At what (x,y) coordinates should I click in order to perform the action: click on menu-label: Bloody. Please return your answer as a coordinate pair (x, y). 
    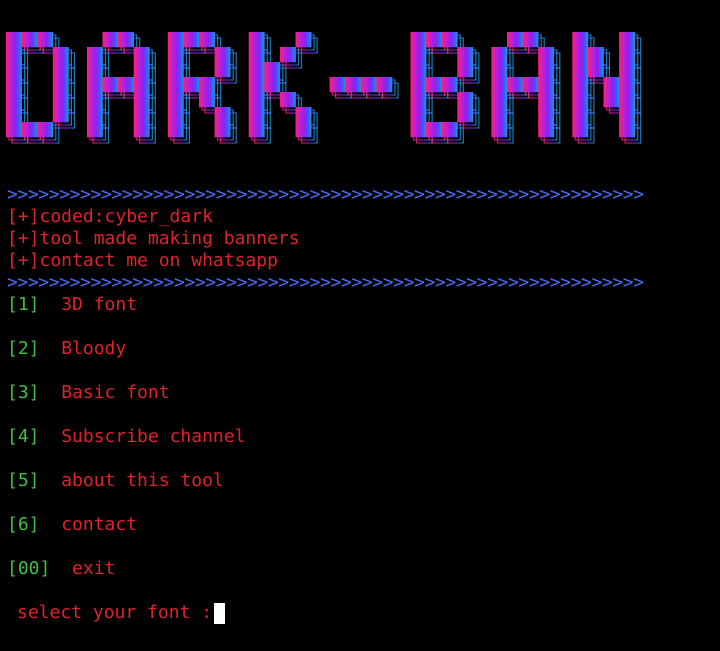
    Looking at the image, I should click on (94, 348).